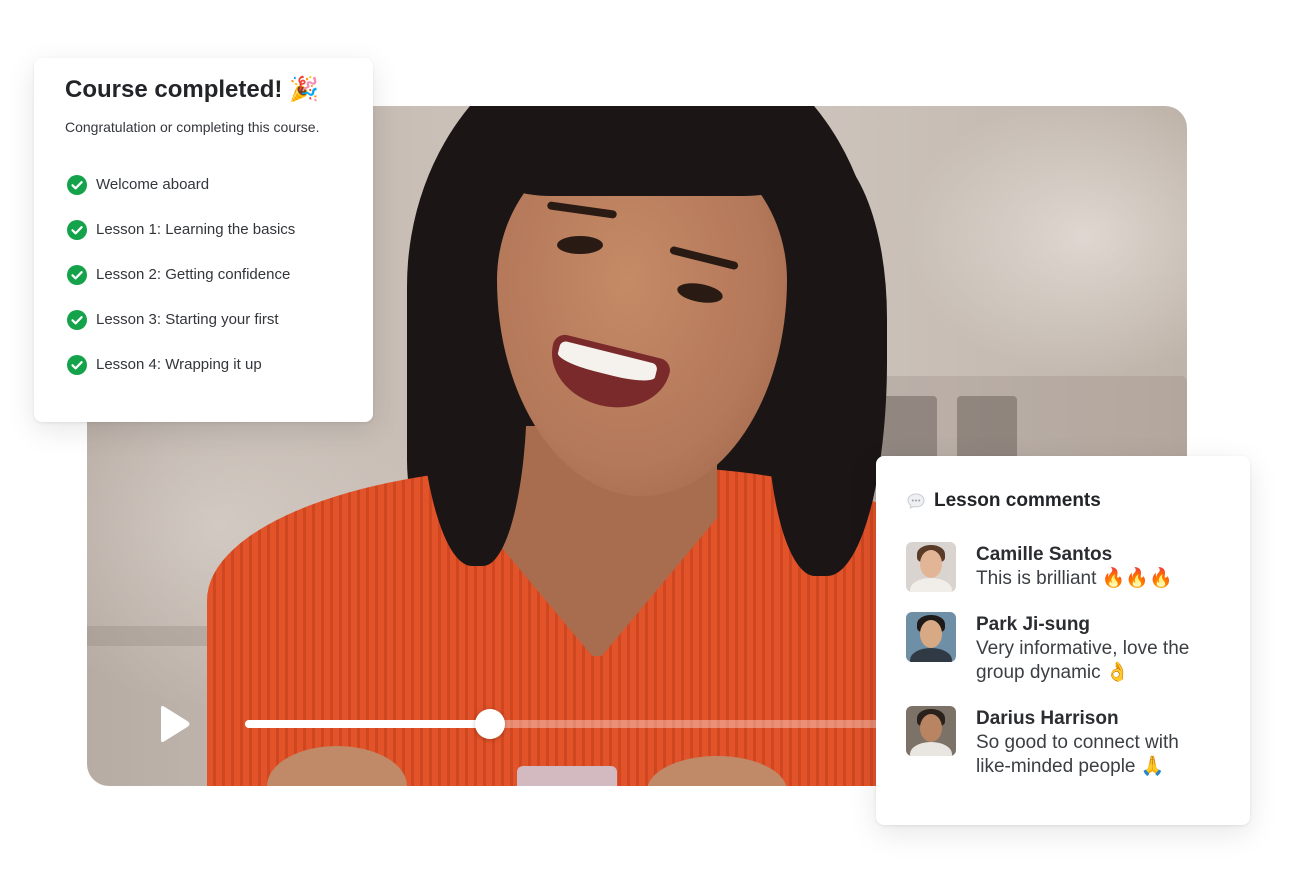  I want to click on comment-author: Park Ji-sung, so click(1033, 624).